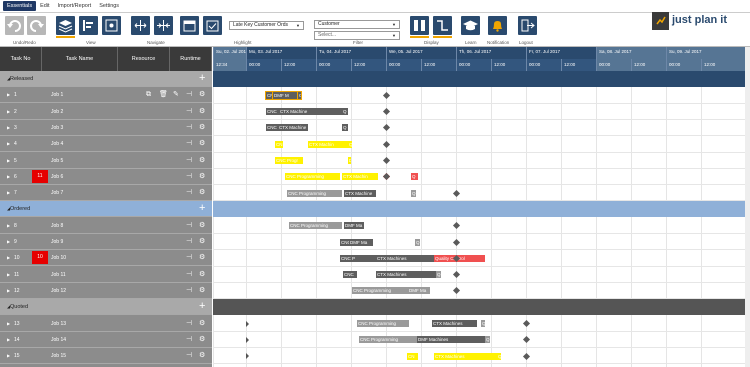 The height and width of the screenshot is (367, 750). Describe the element at coordinates (470, 25) in the screenshot. I see `learn-button` at that location.